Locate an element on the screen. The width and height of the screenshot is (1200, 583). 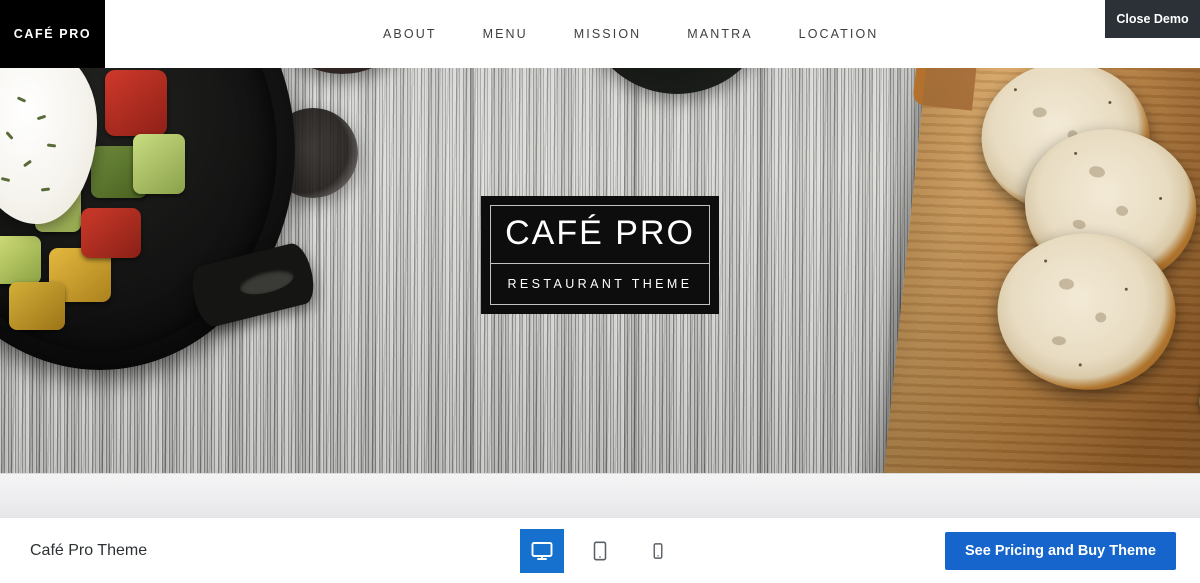
site-primary-nav: ABOUT MENU MISSION MANTRA LOCATION is located at coordinates (630, 34).